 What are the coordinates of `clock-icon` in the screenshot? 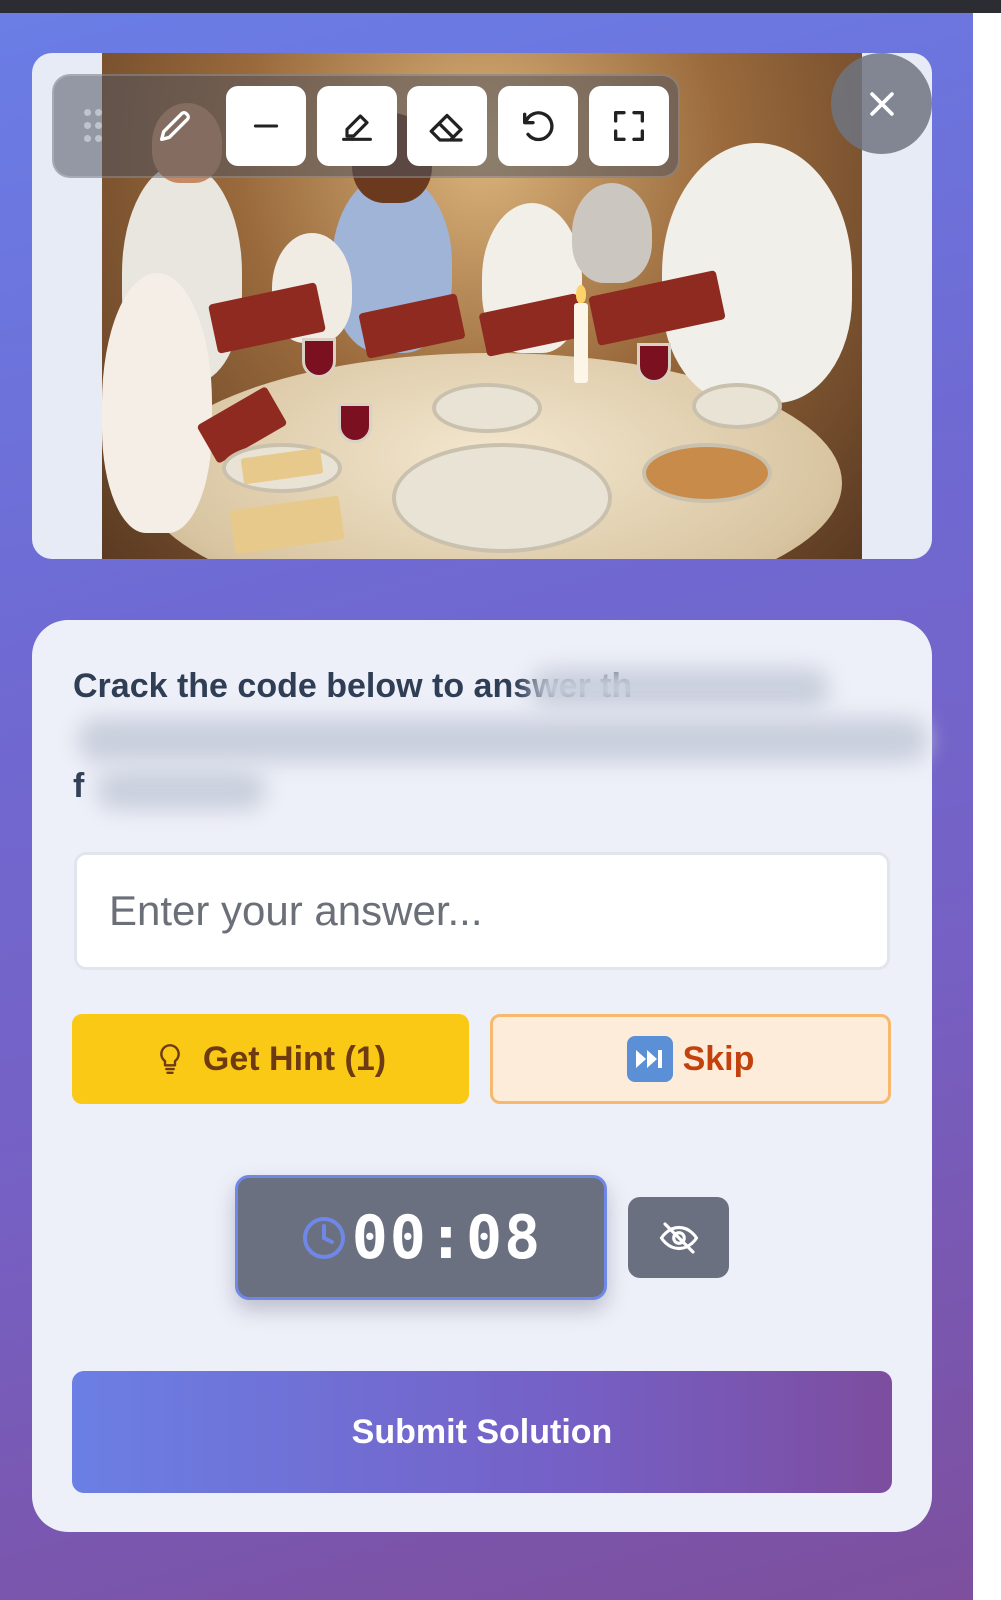 It's located at (323, 1237).